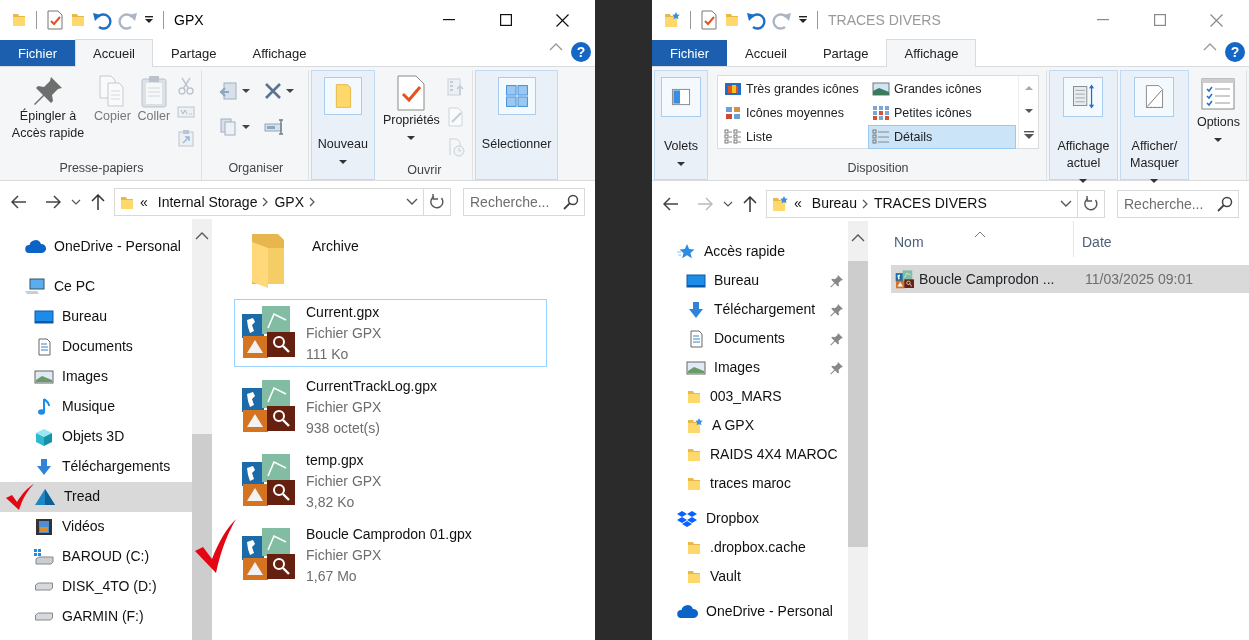 The width and height of the screenshot is (1249, 640). I want to click on nav-item: traces maroc, so click(750, 483).